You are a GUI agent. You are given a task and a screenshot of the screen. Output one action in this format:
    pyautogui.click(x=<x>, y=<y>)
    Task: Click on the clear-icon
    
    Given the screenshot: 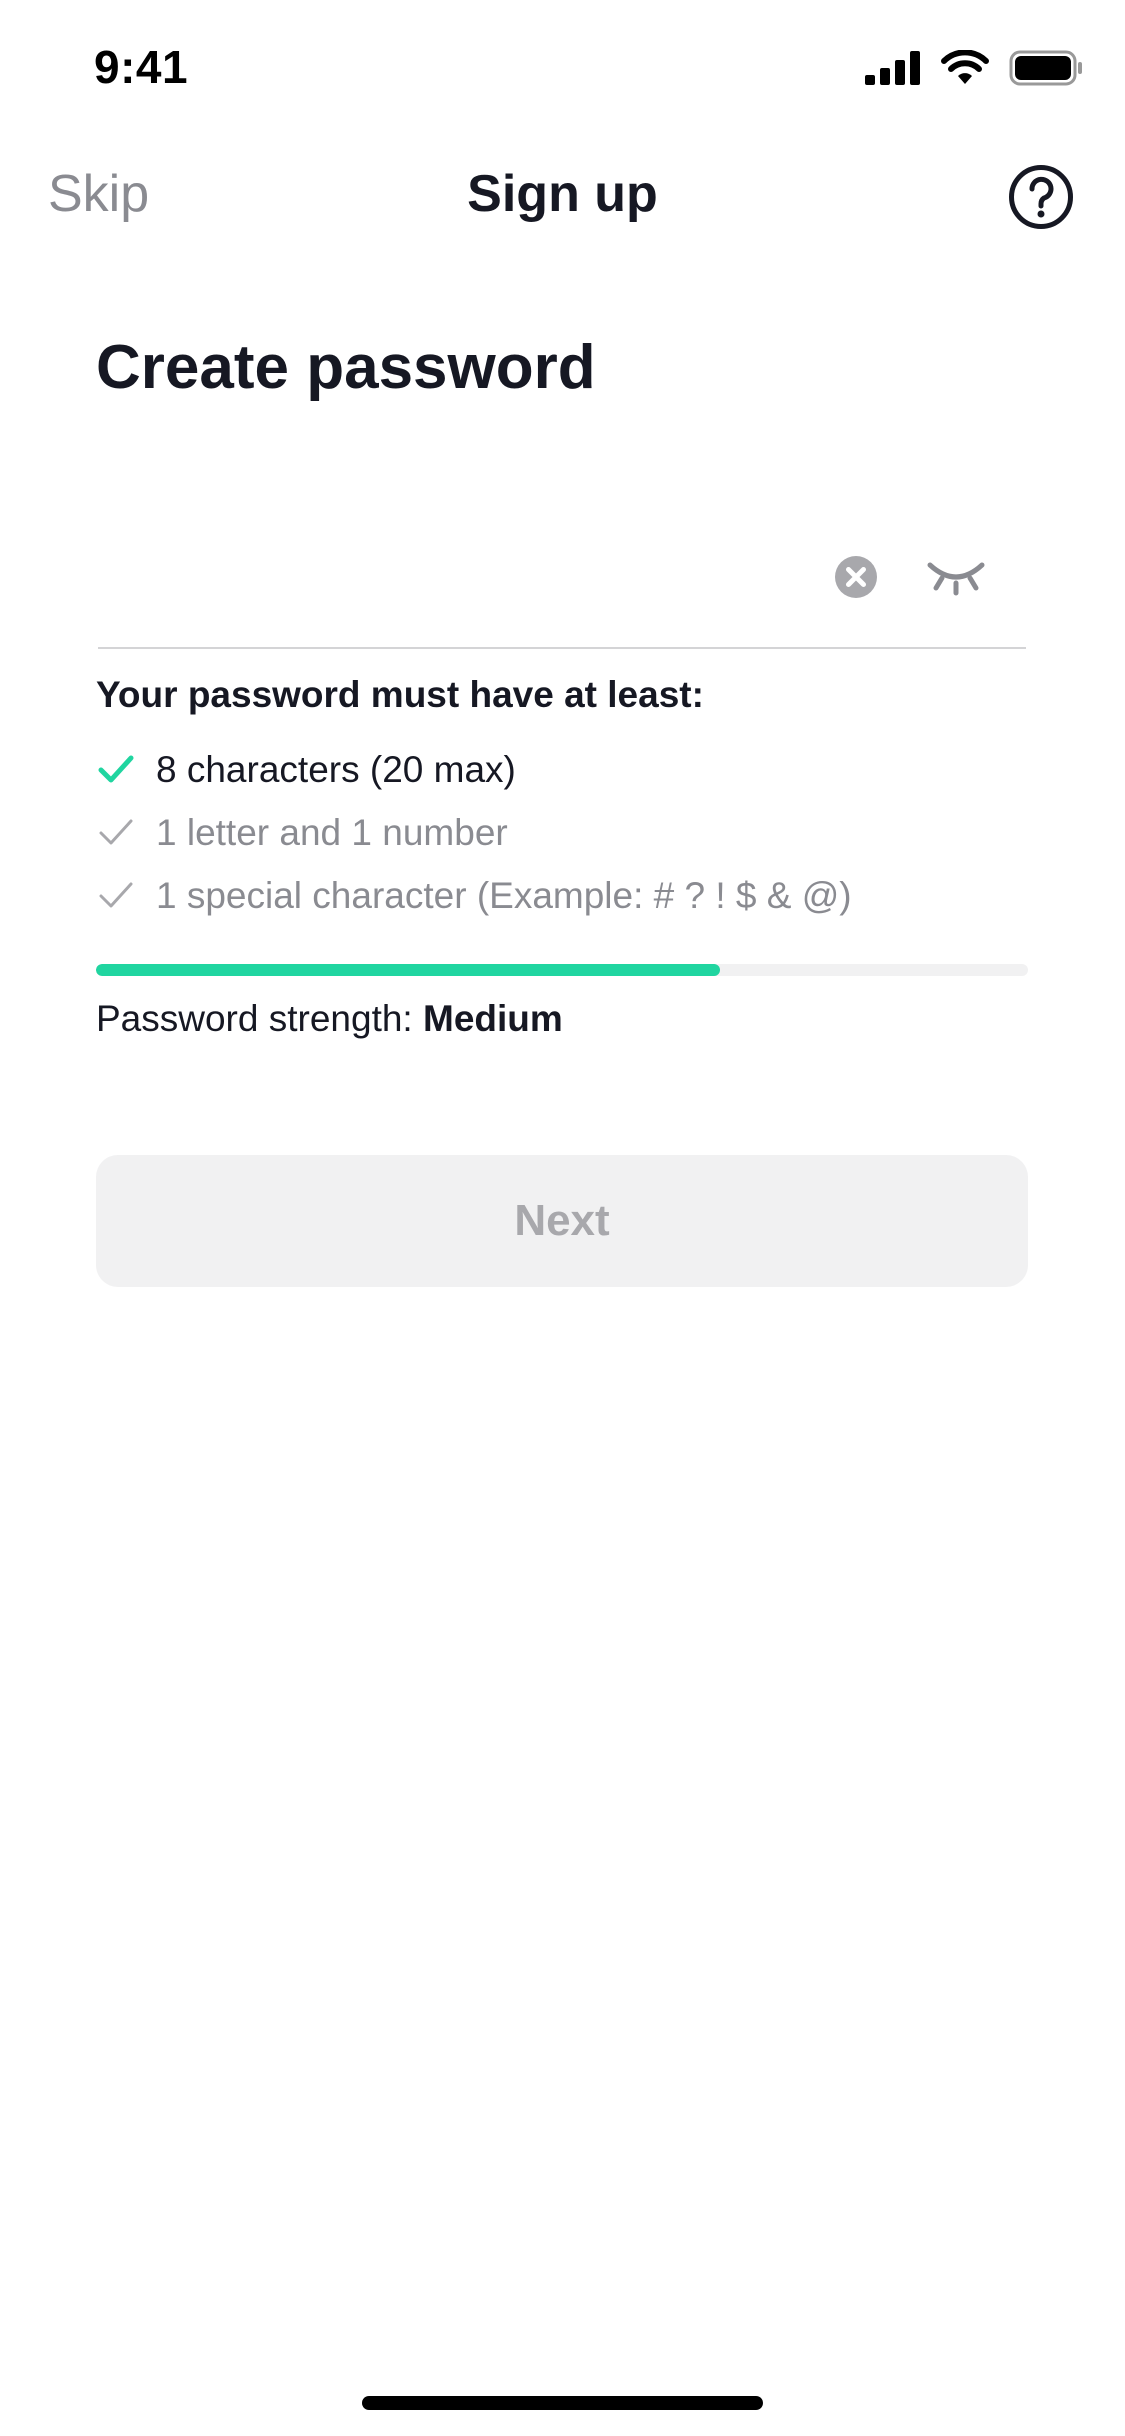 What is the action you would take?
    pyautogui.click(x=856, y=577)
    